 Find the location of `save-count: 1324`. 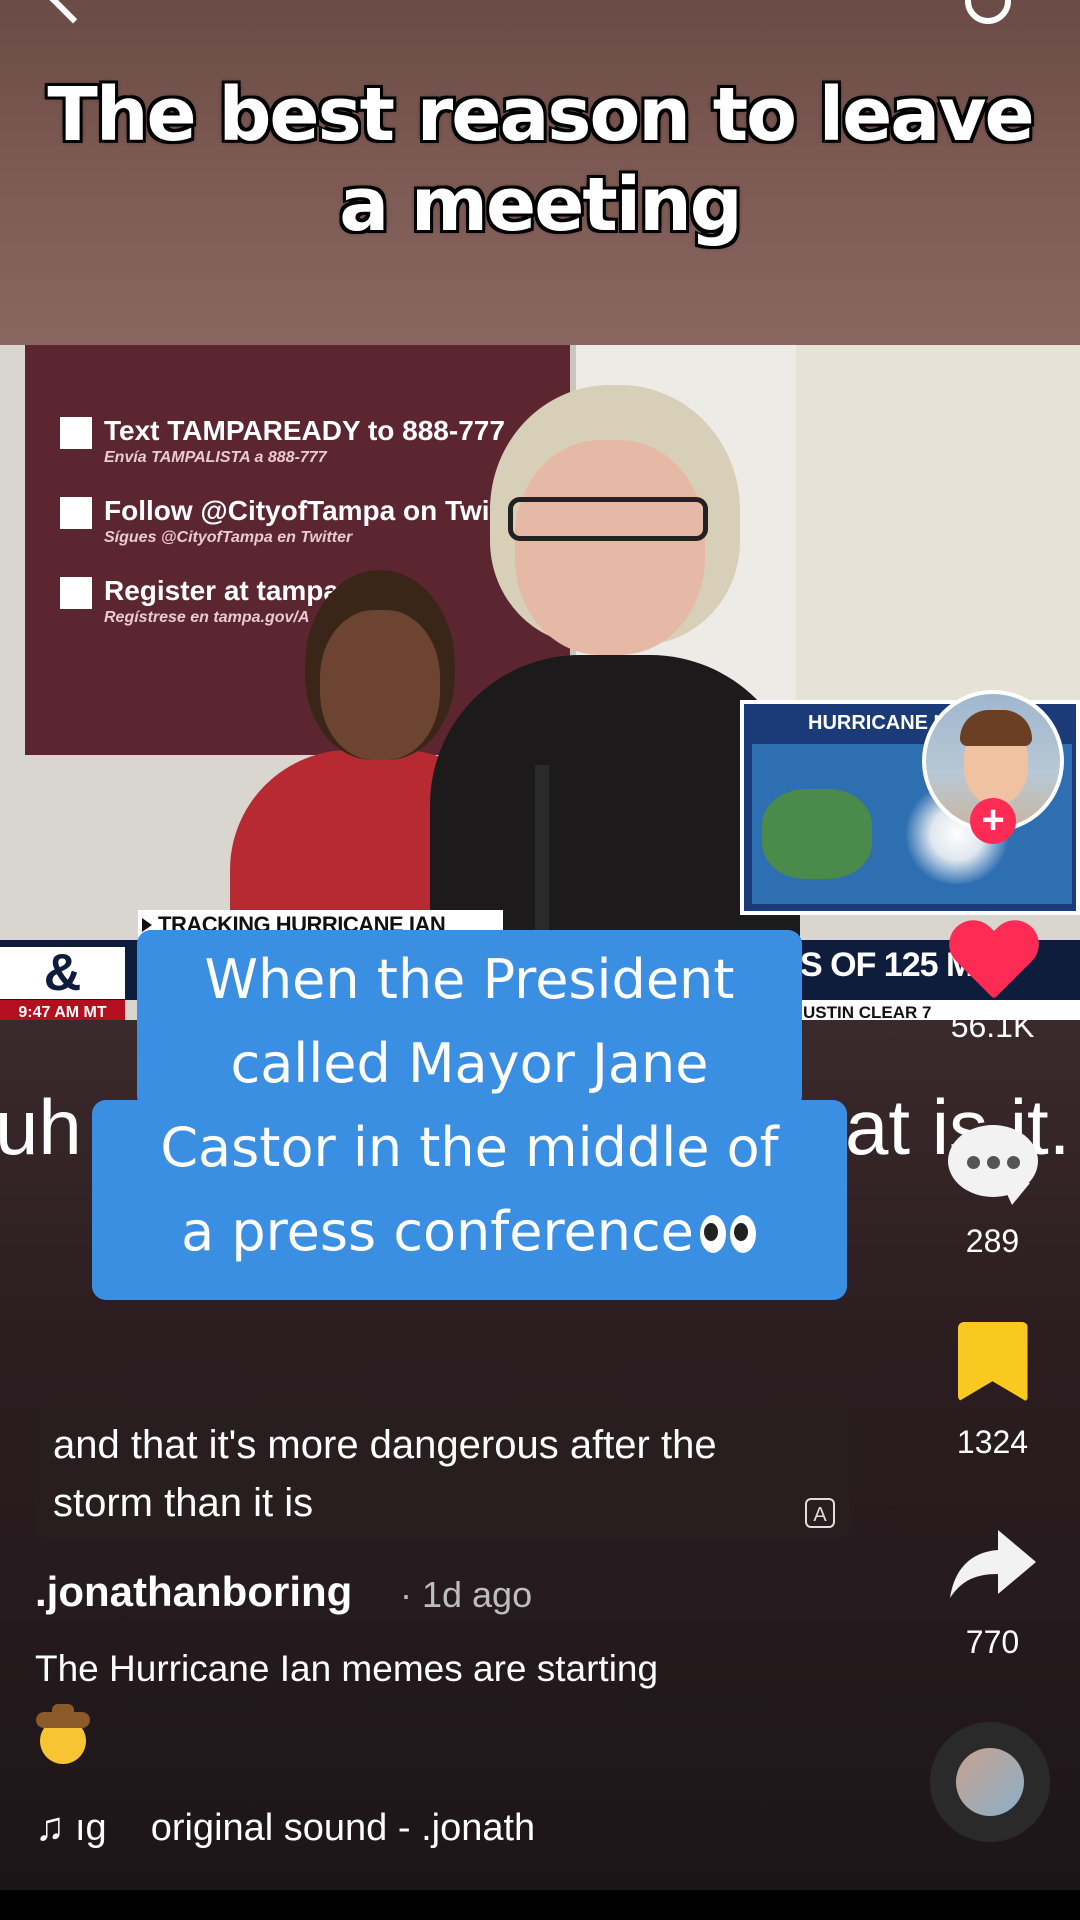

save-count: 1324 is located at coordinates (992, 1442).